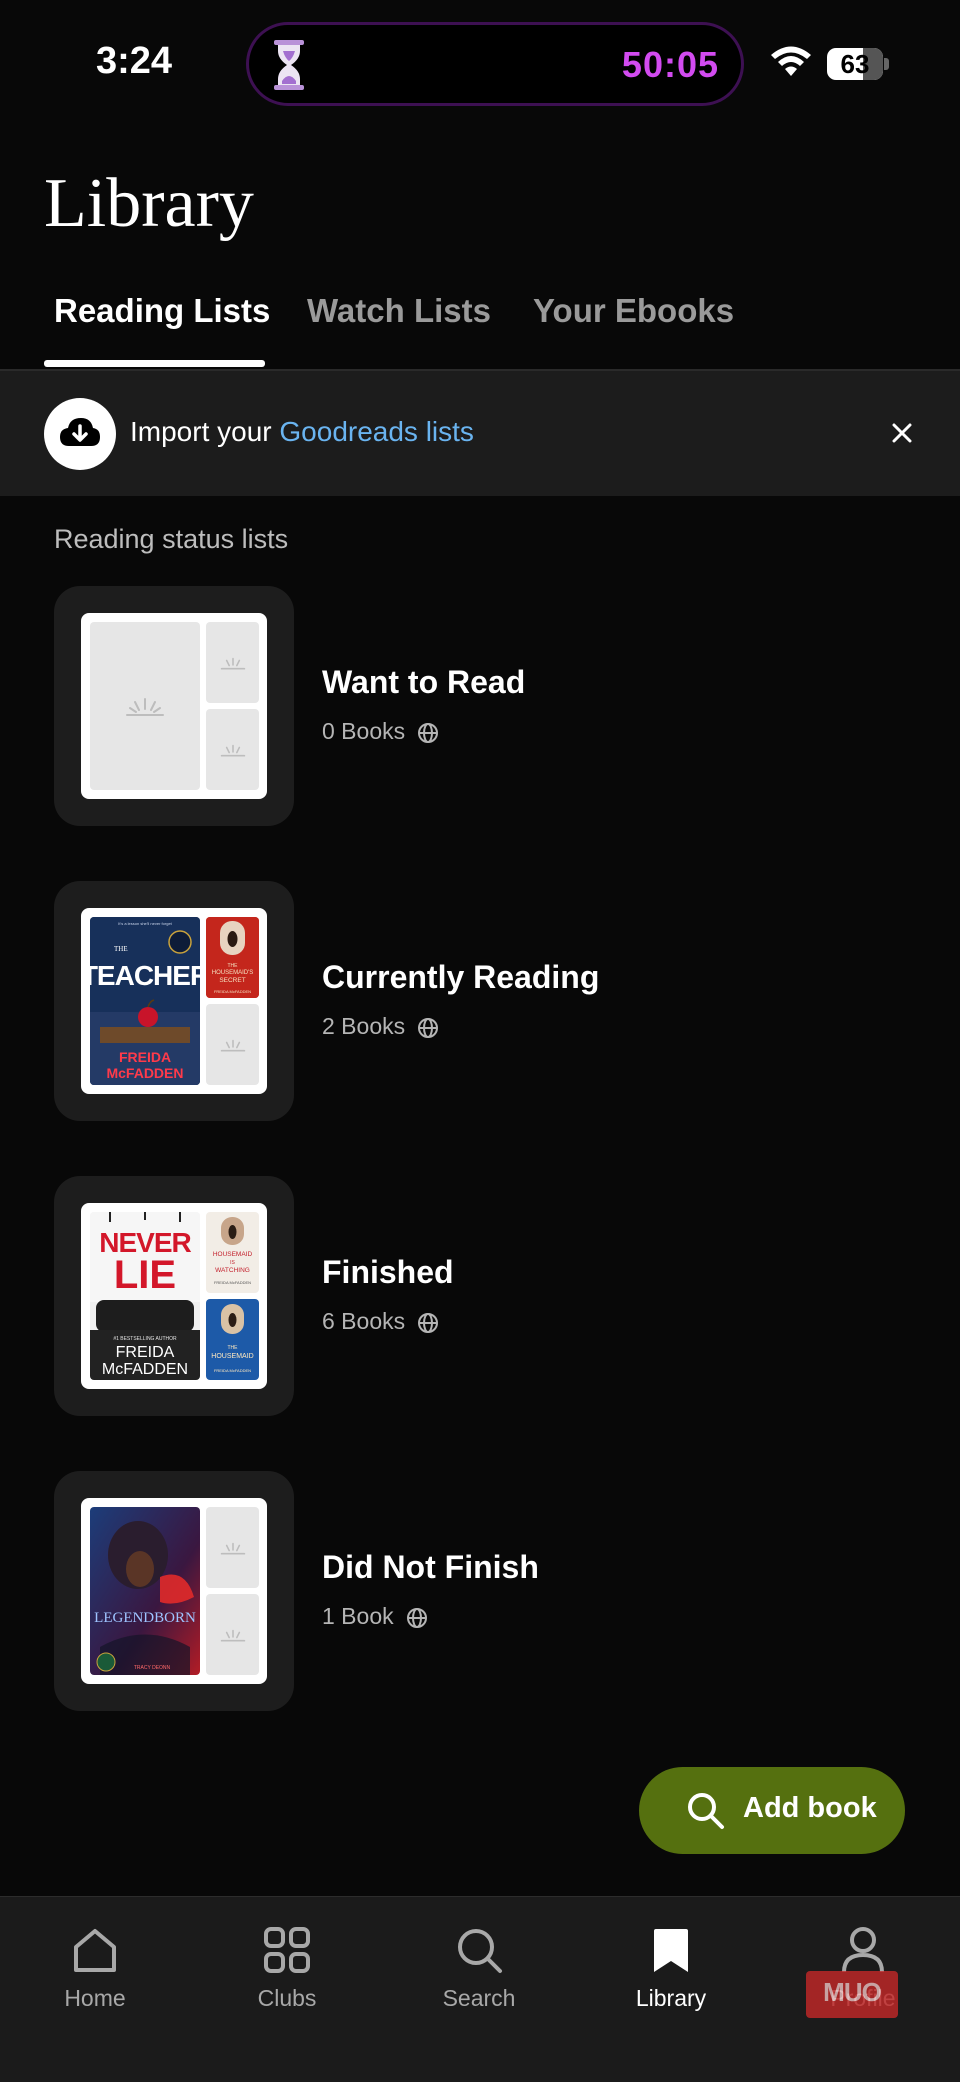  I want to click on add-book-button: Add book, so click(772, 1810).